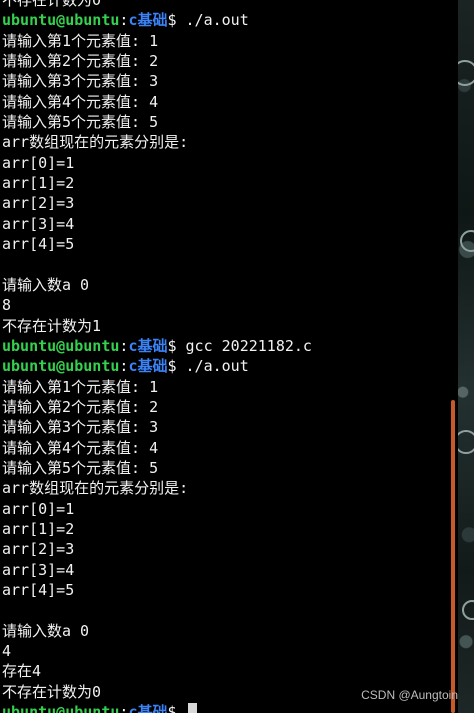  Describe the element at coordinates (248, 345) in the screenshot. I see `command-text: gcc 20221182.c` at that location.